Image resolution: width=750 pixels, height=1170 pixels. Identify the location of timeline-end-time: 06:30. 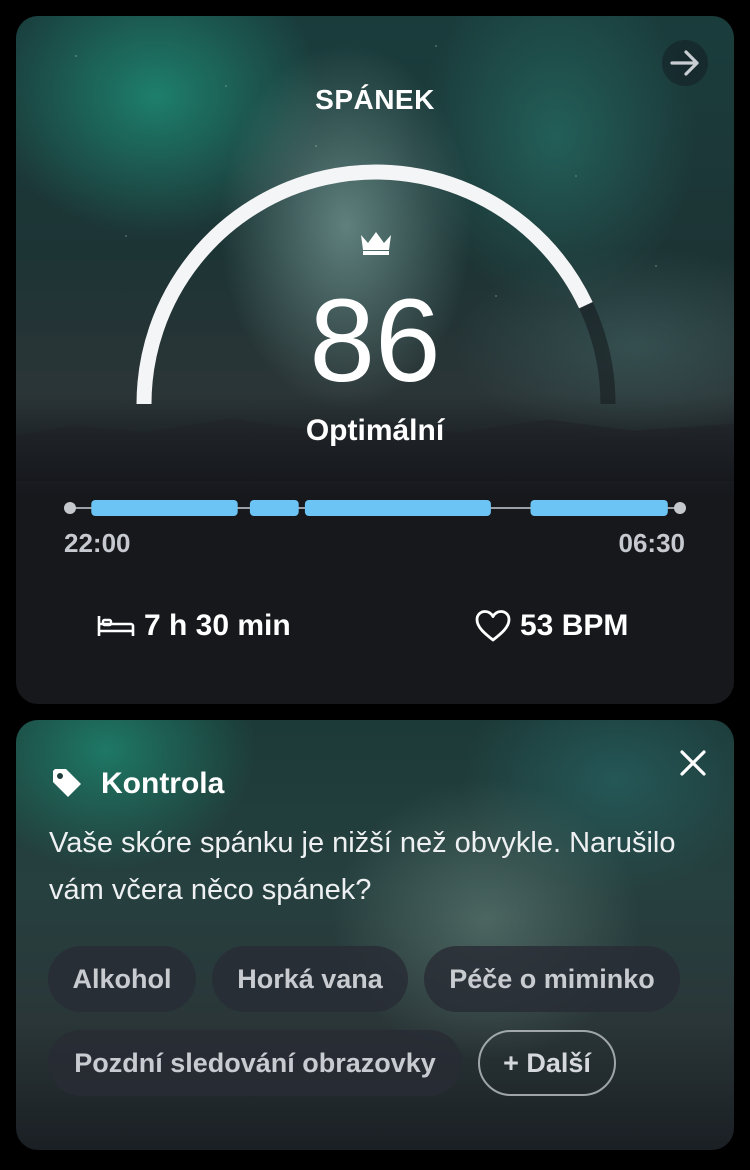
(652, 543).